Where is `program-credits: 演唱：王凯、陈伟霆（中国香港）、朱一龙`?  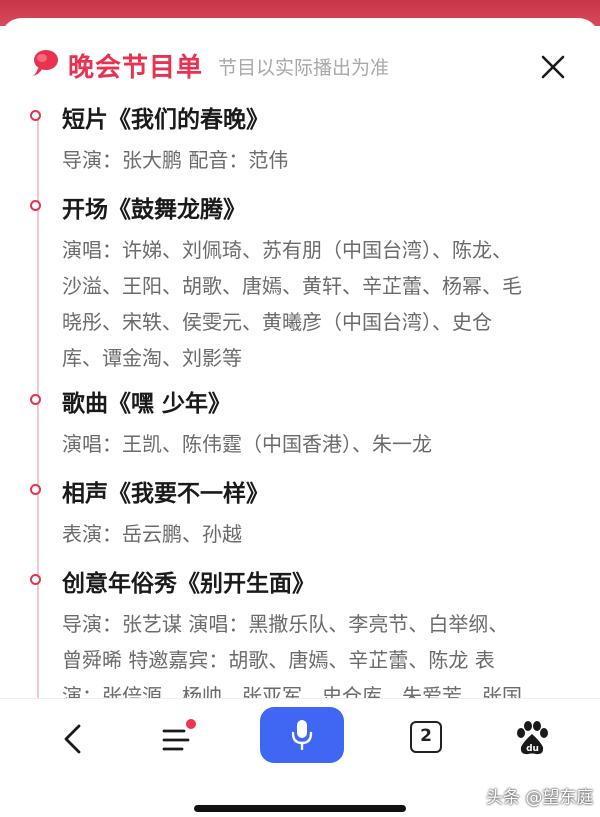 program-credits: 演唱：王凯、陈伟霆（中国香港）、朱一龙 is located at coordinates (247, 444).